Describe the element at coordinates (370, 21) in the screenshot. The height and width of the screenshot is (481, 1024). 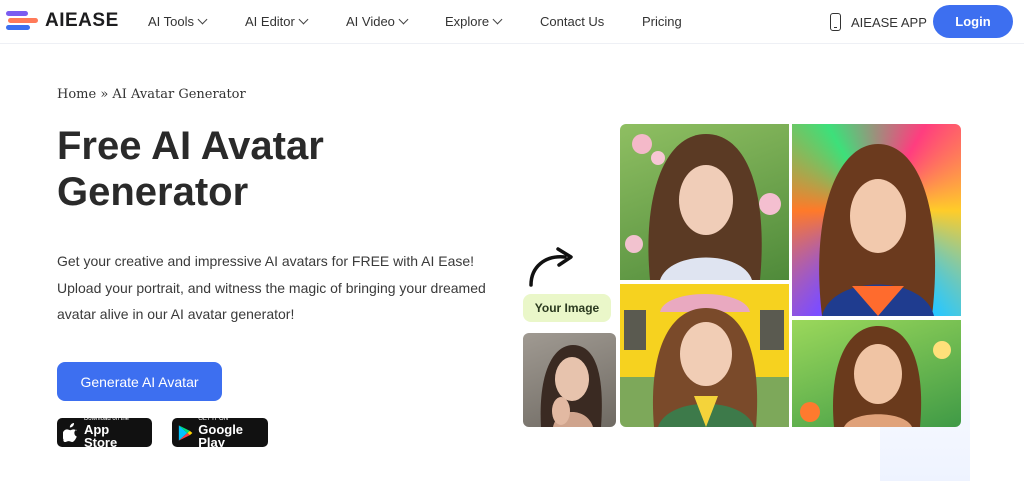
I see `nav-label: AI Video` at that location.